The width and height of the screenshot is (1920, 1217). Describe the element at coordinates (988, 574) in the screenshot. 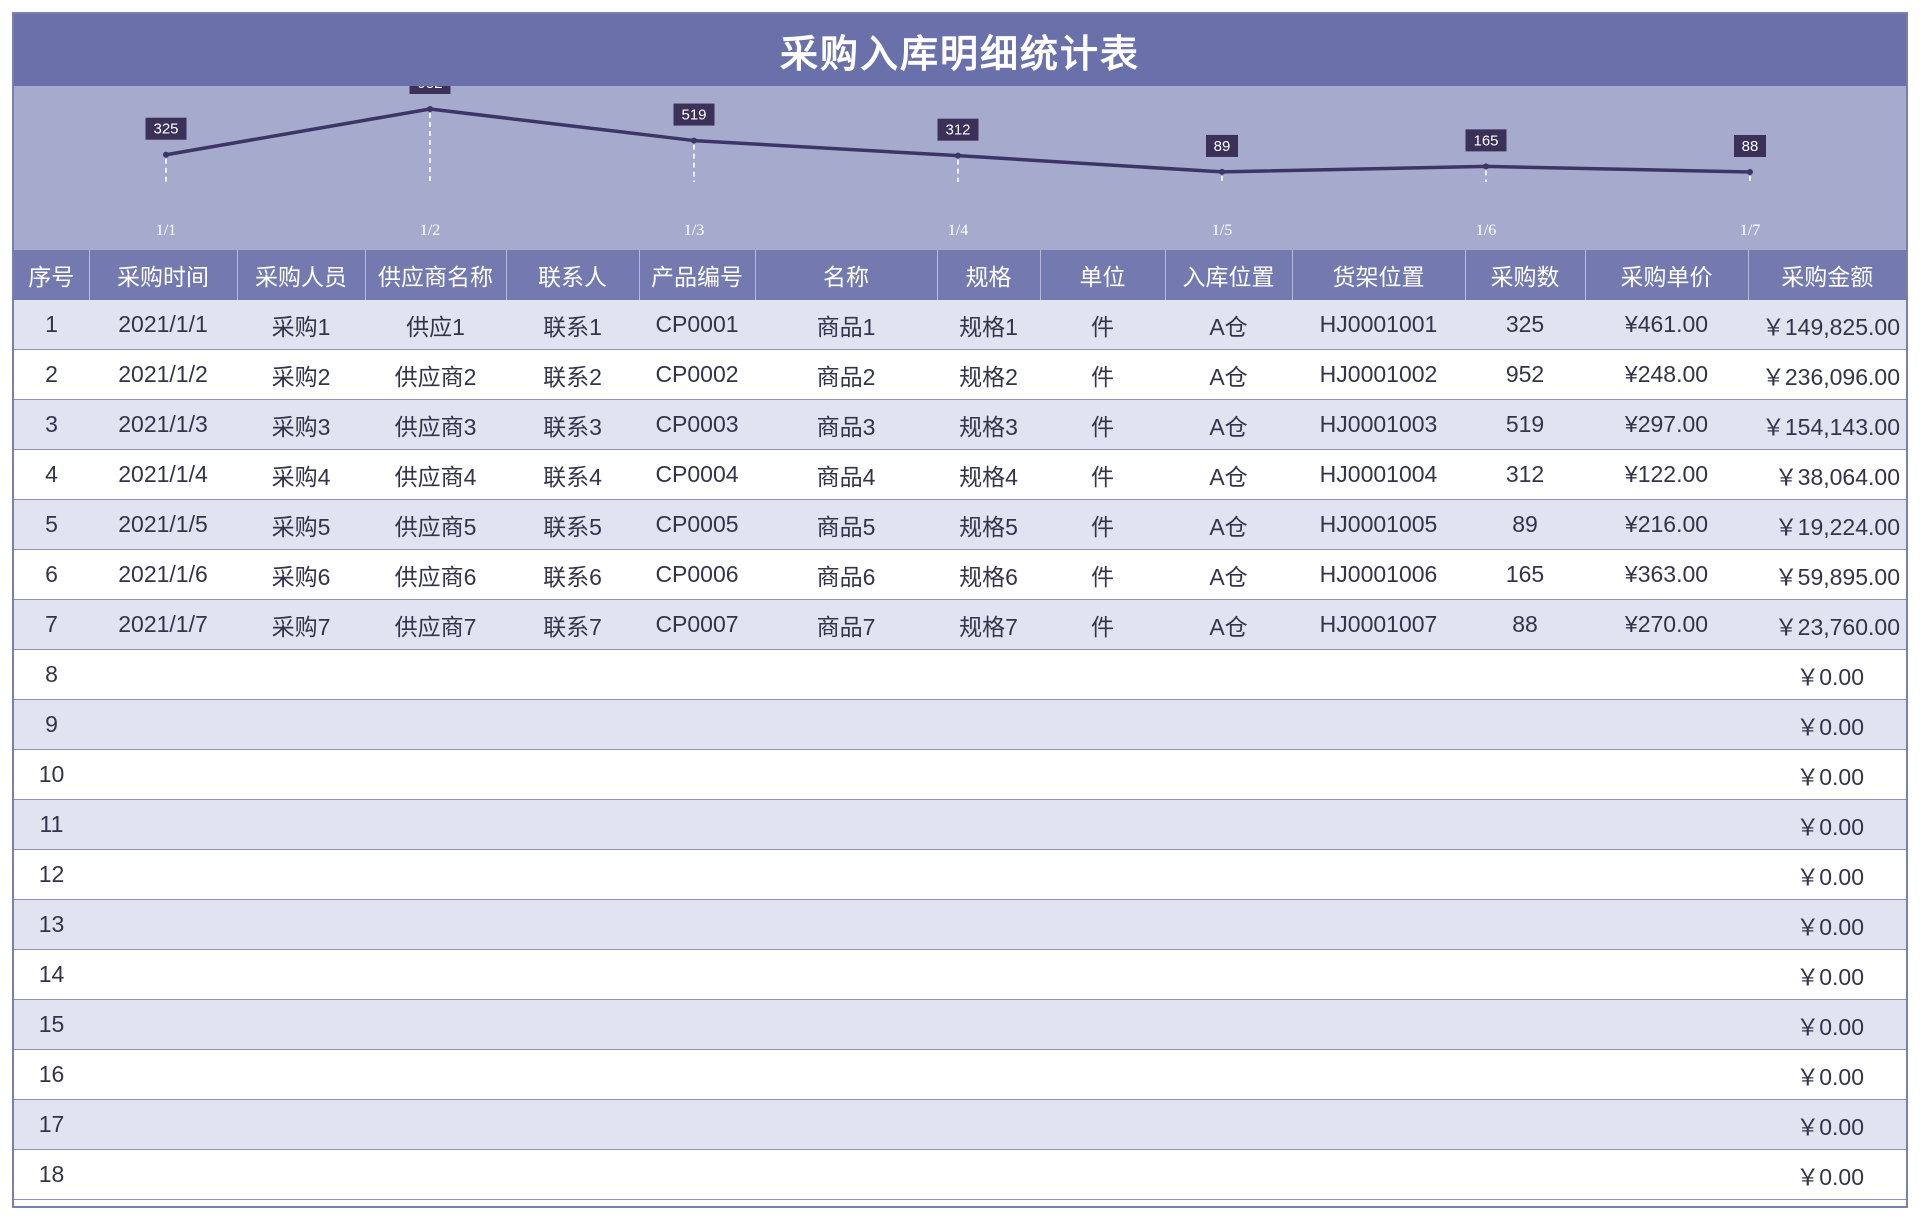

I see `table-cell: 规格6` at that location.